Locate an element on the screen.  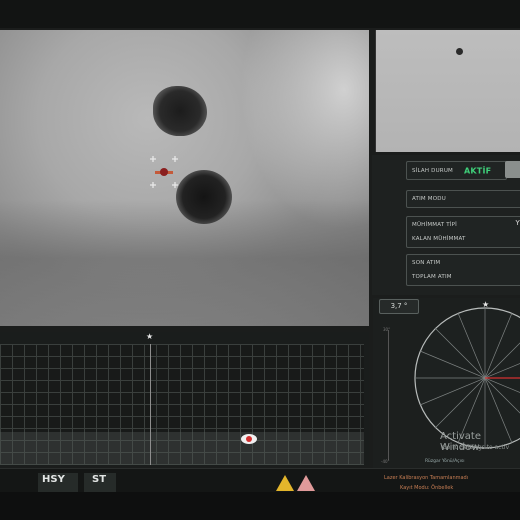
bottom-bar is located at coordinates (260, 506).